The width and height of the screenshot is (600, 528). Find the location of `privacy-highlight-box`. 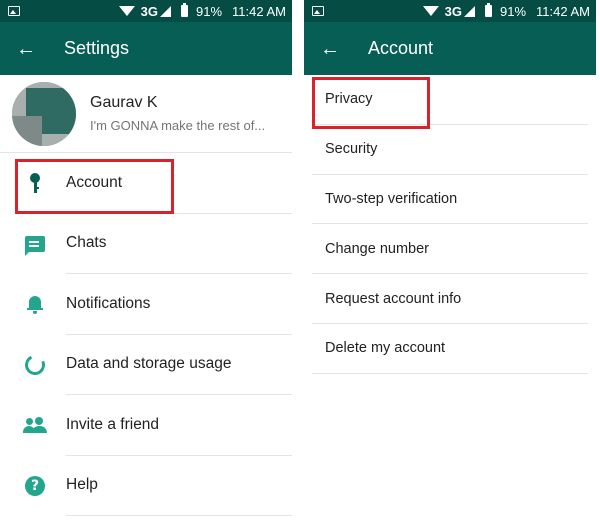

privacy-highlight-box is located at coordinates (371, 103).